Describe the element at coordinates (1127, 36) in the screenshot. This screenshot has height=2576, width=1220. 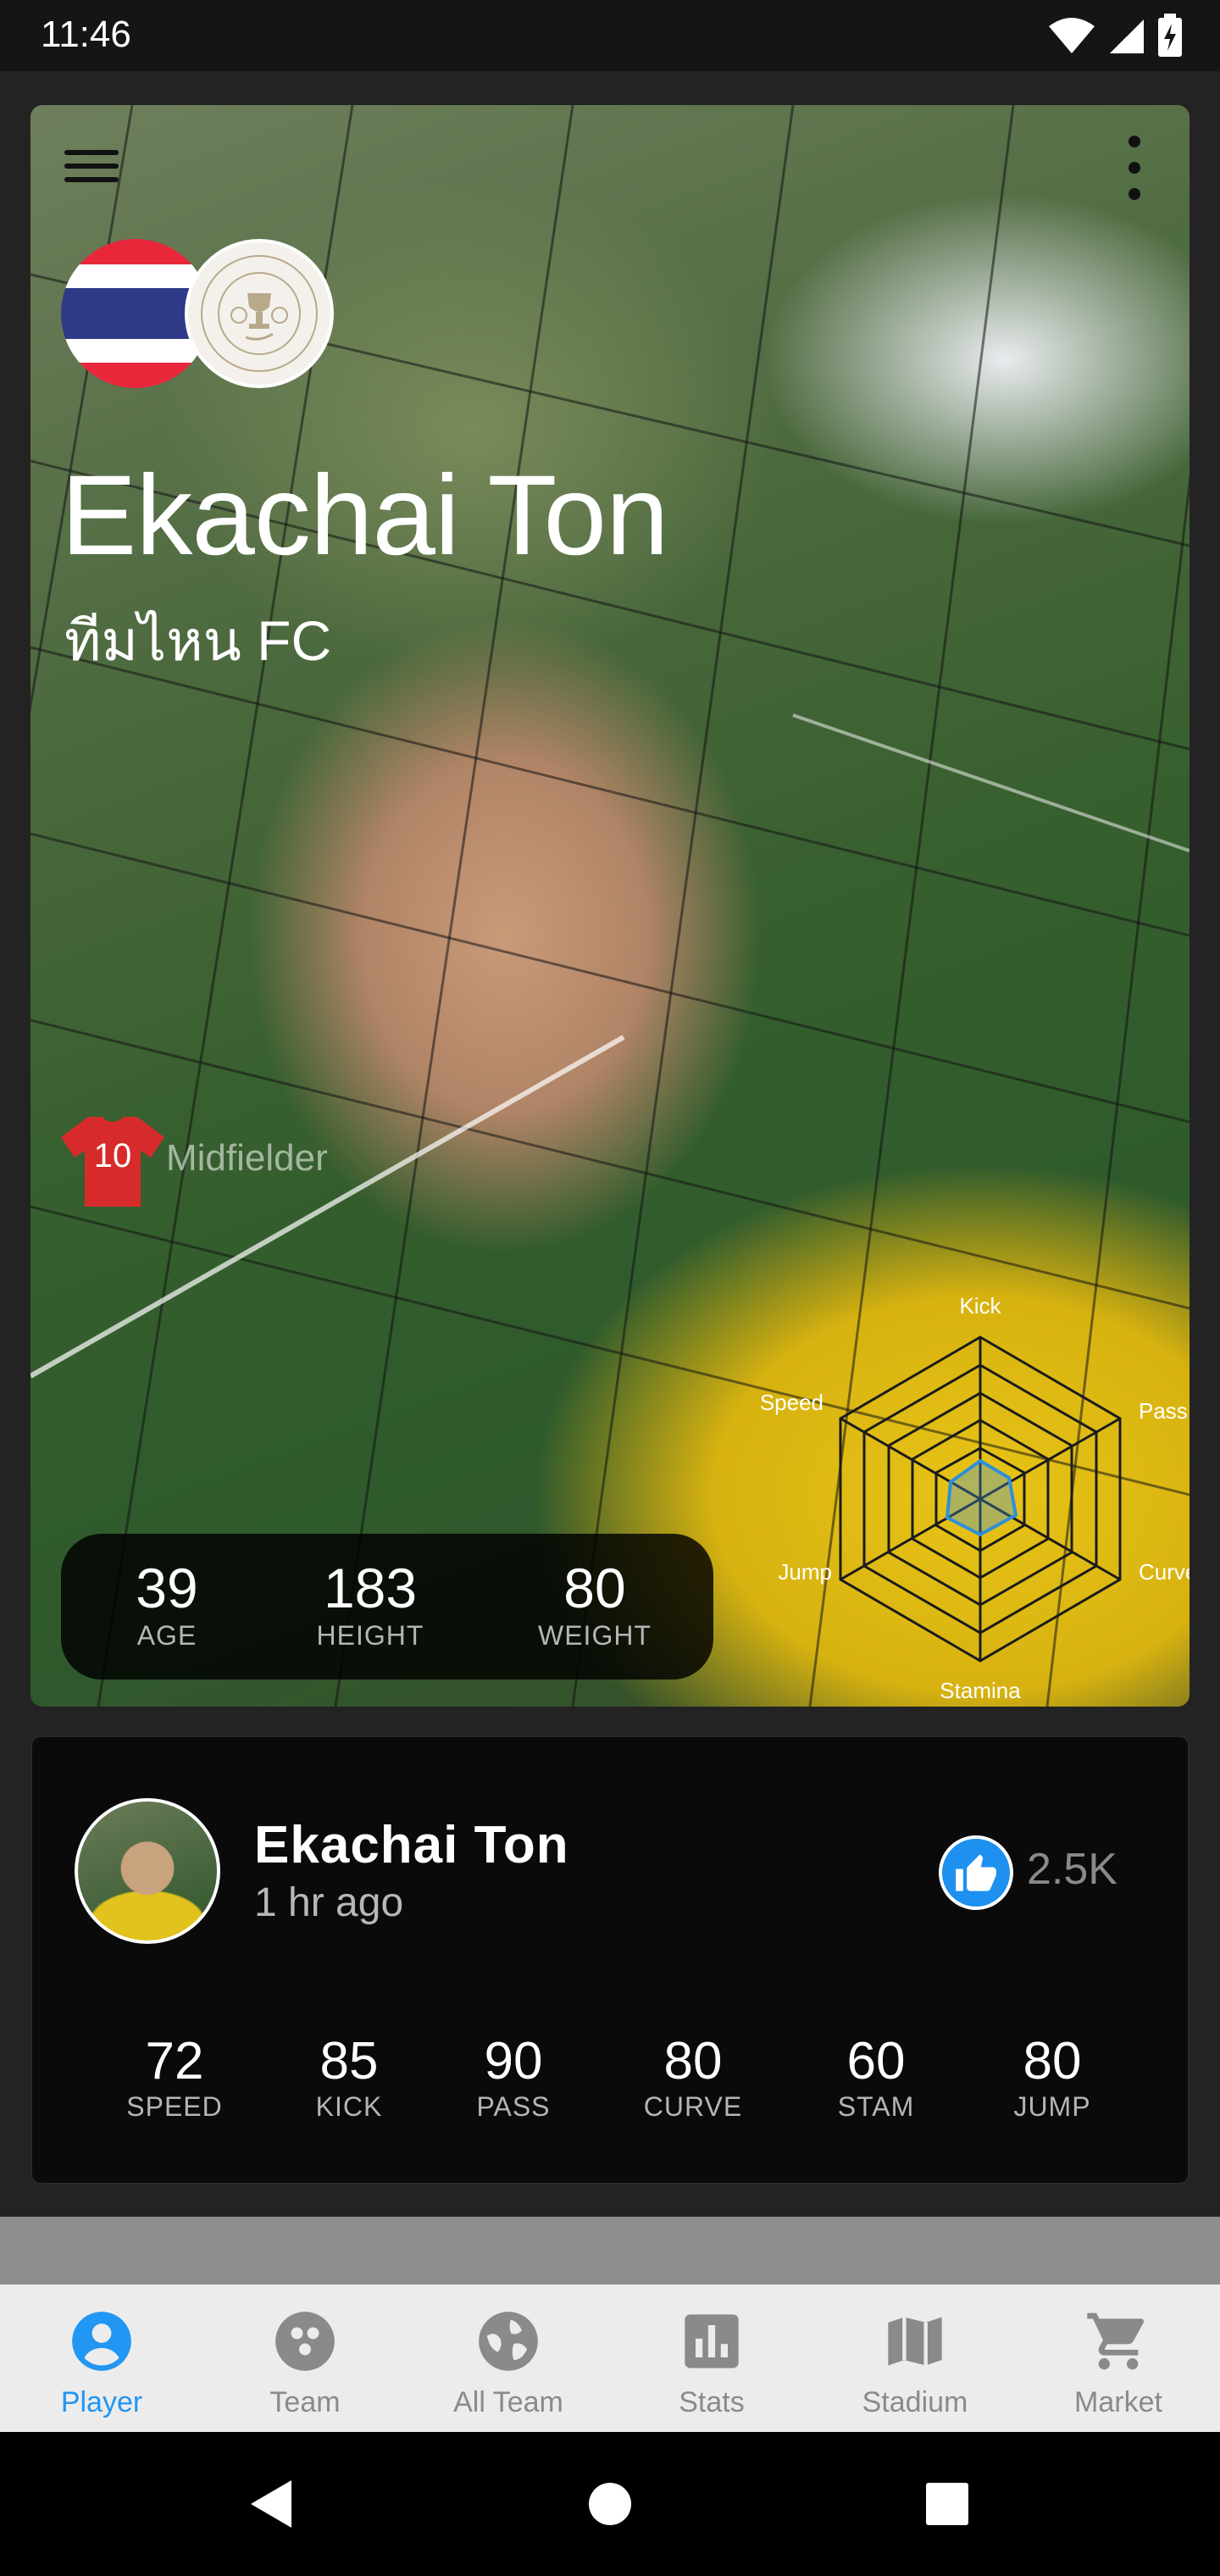
I see `signal-icon` at that location.